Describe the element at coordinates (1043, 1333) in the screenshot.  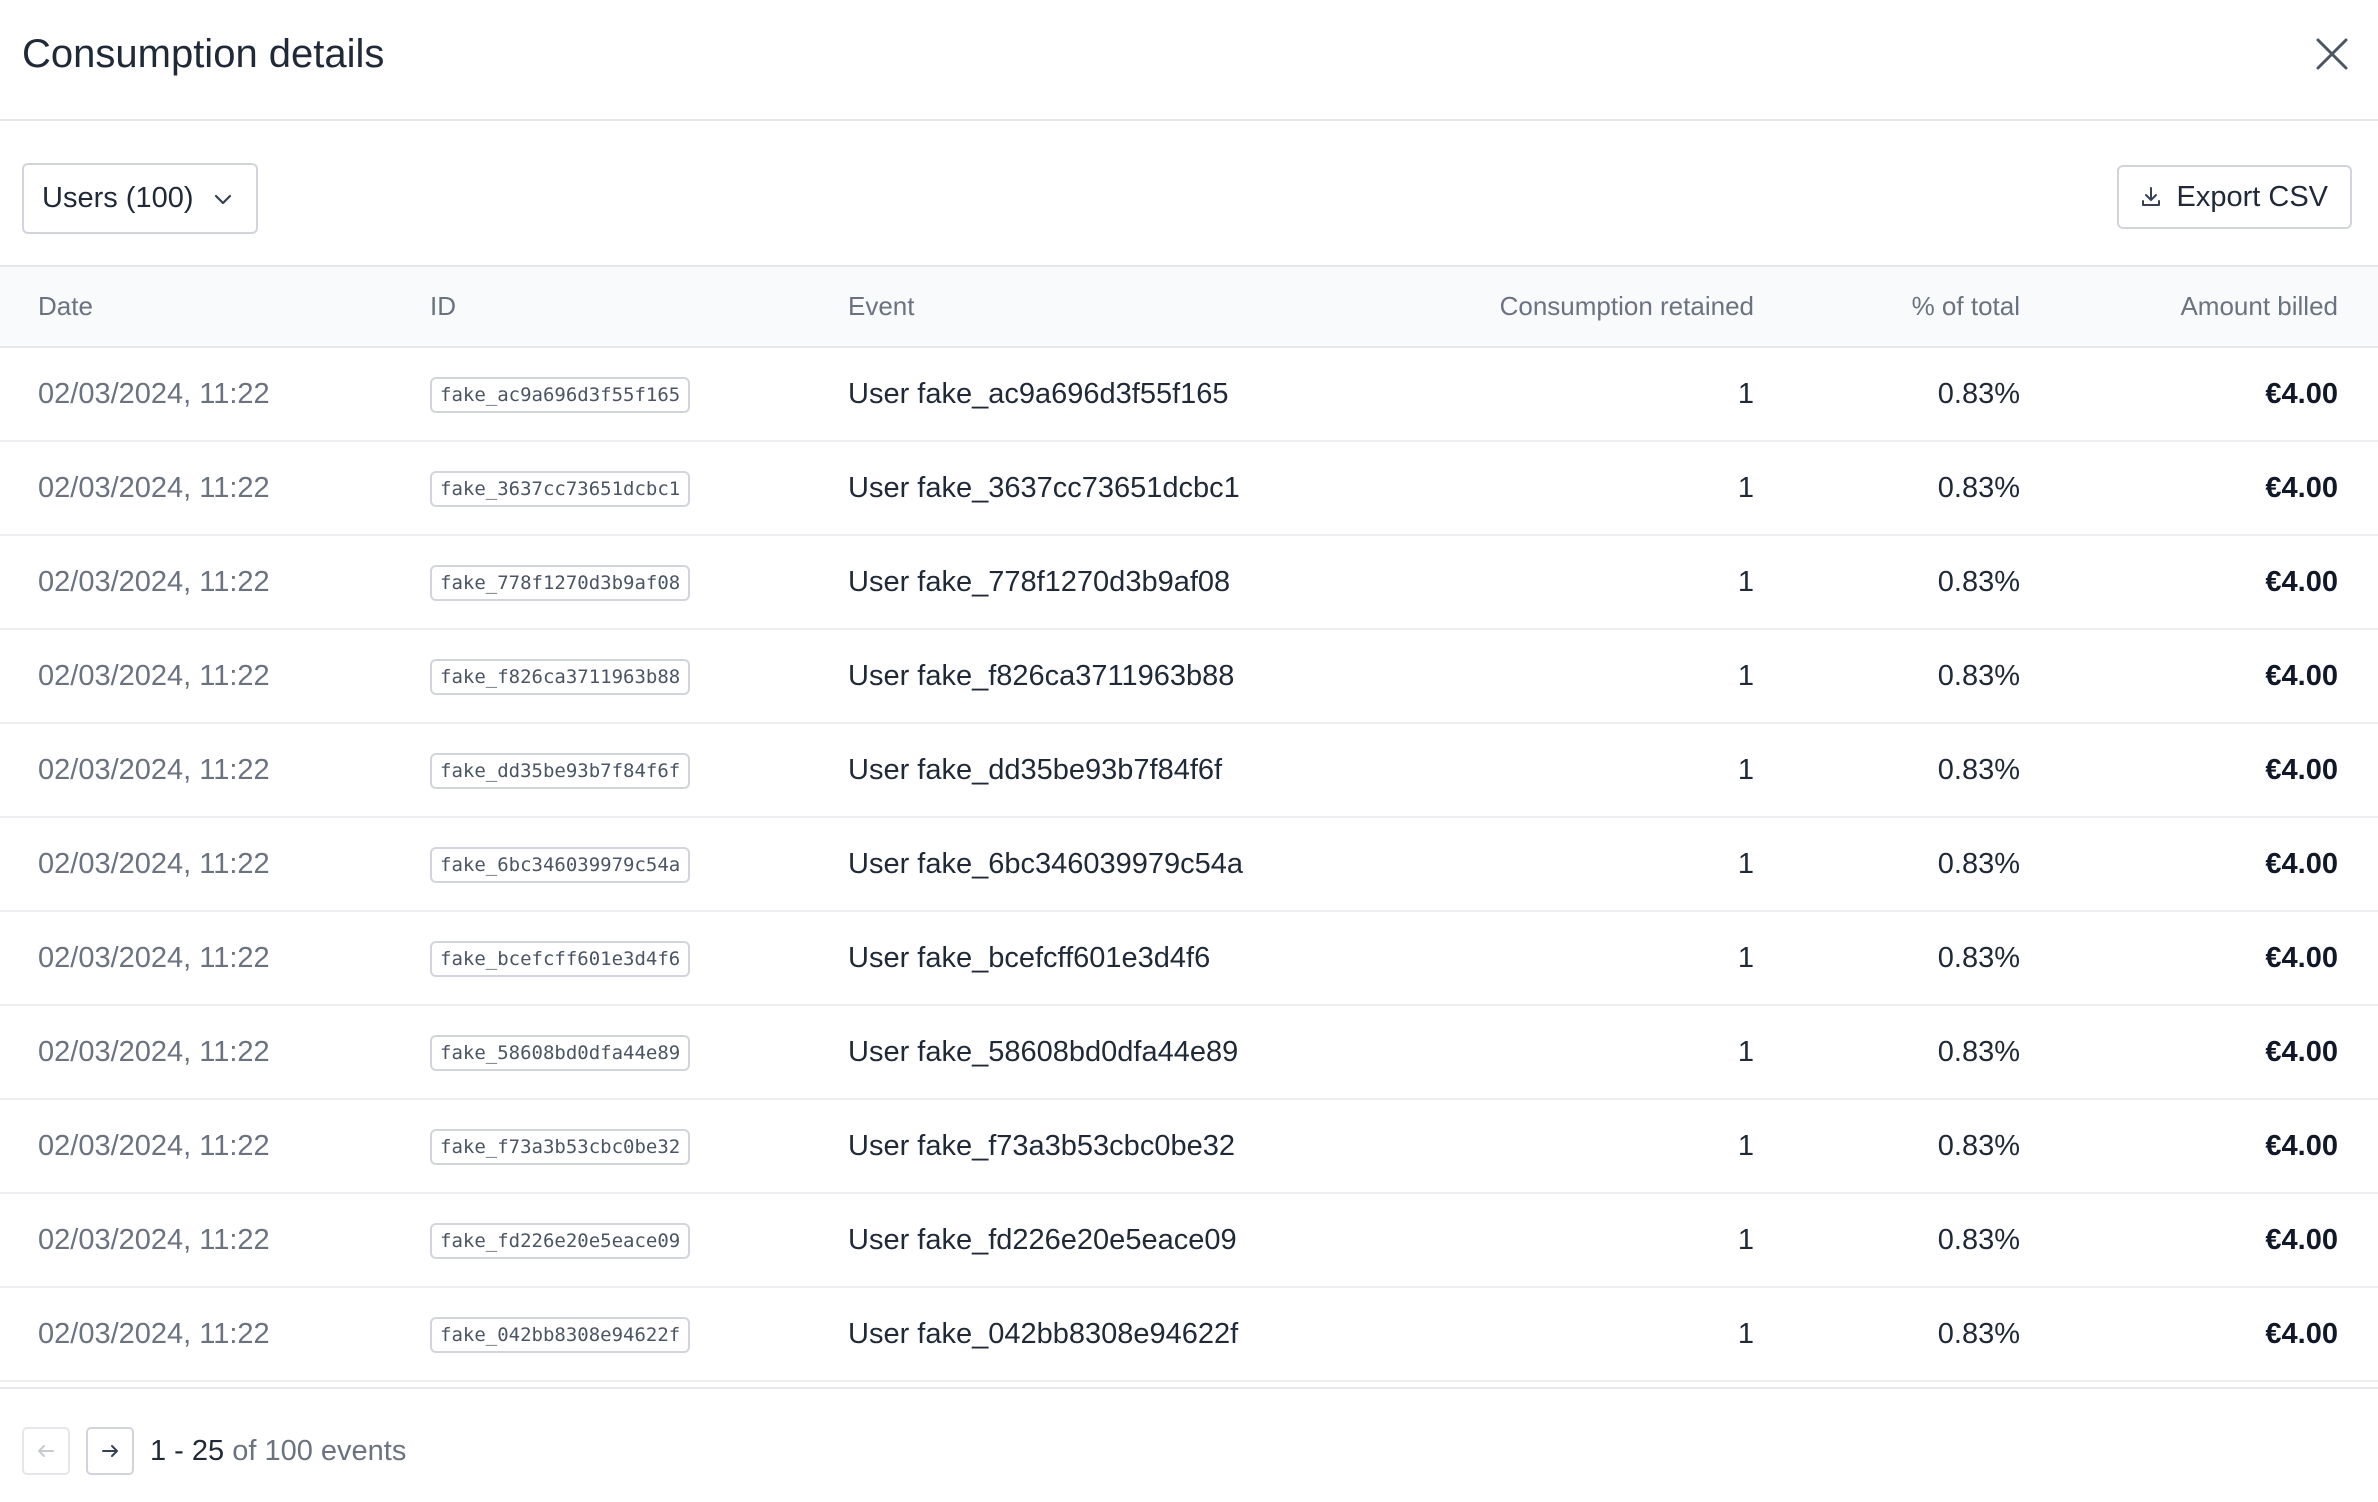
I see `event-cell: User fake_042bb8308e94622f` at that location.